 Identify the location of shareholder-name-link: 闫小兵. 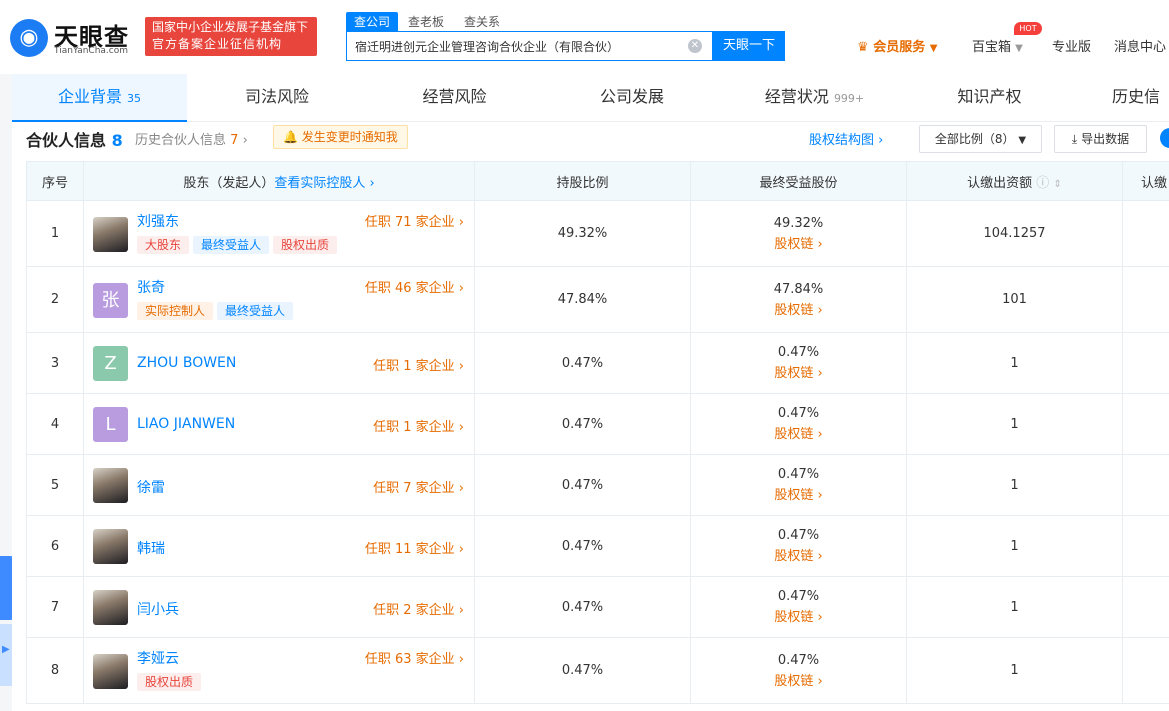
(158, 609).